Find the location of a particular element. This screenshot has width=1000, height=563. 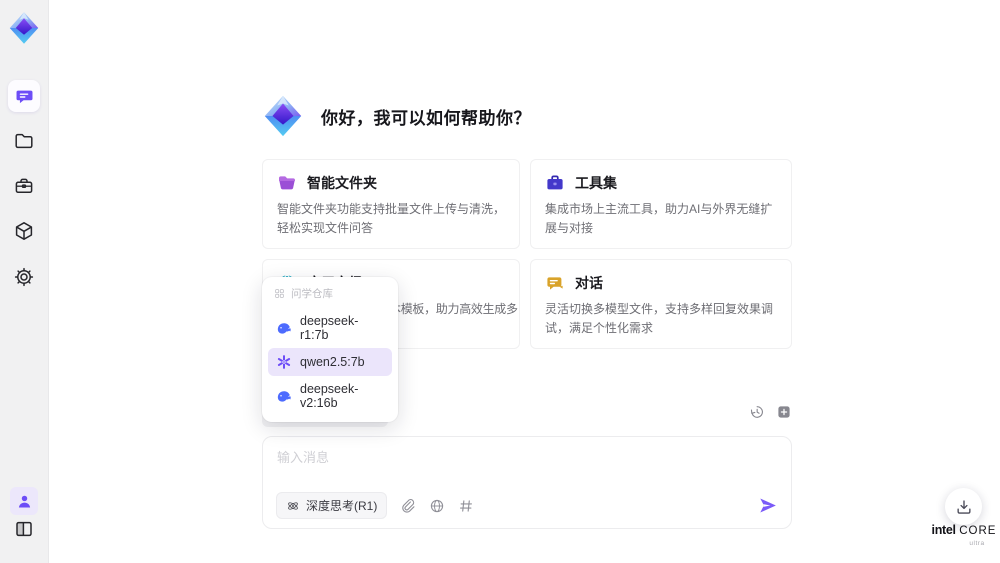

cube-icon is located at coordinates (24, 231).